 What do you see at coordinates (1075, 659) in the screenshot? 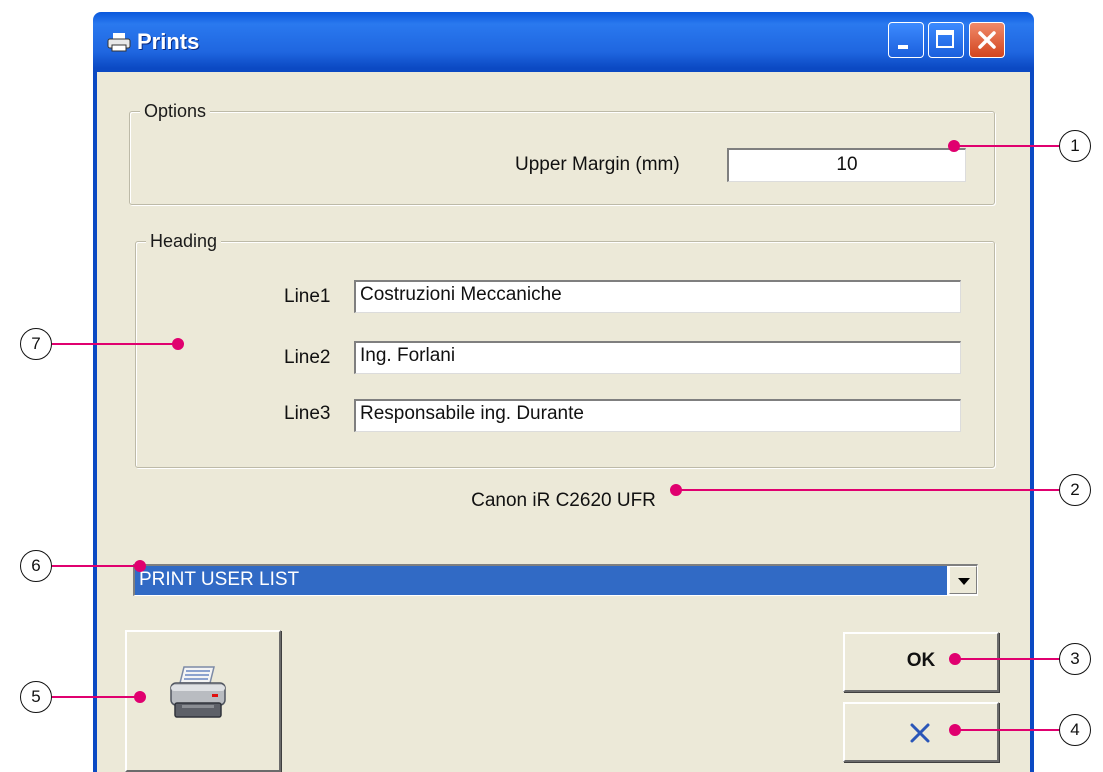
I see `callout-3: 3` at bounding box center [1075, 659].